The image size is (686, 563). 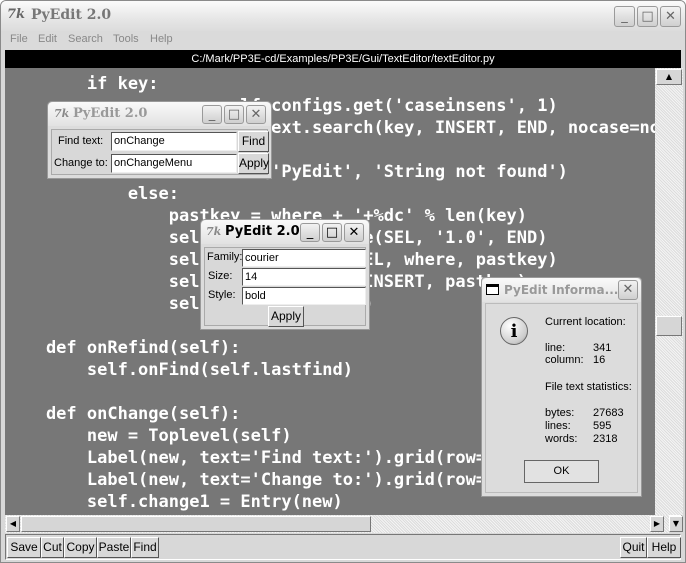 What do you see at coordinates (222, 295) in the screenshot?
I see `style-label: Style:` at bounding box center [222, 295].